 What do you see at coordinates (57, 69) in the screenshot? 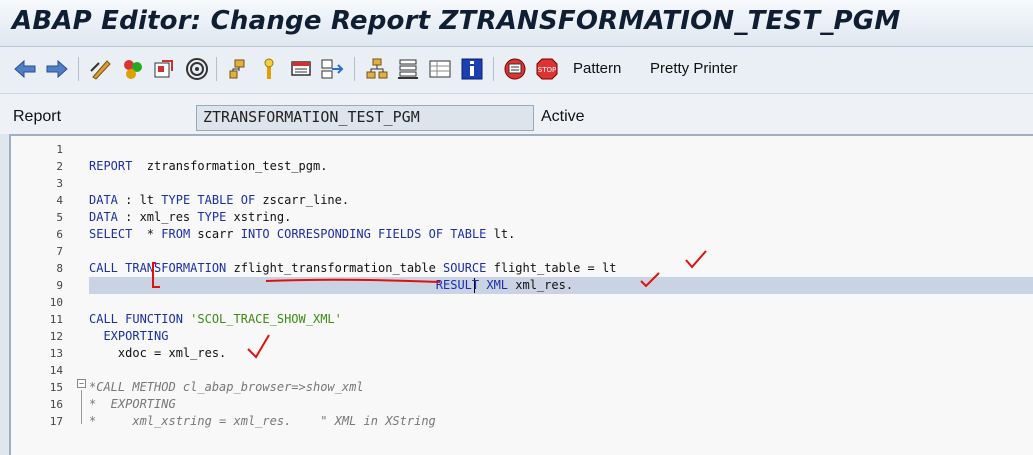
I see `forward-arrow-icon` at bounding box center [57, 69].